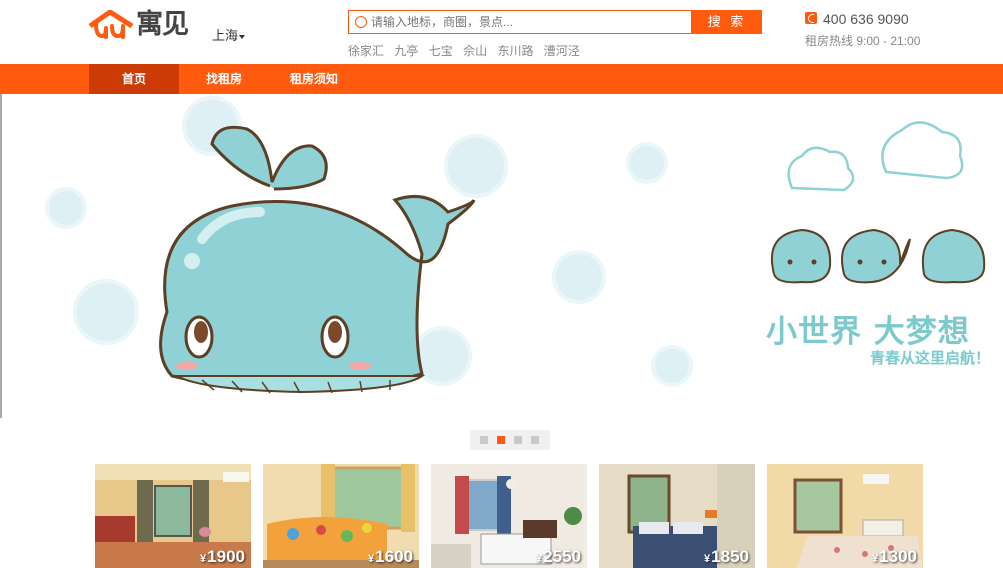  I want to click on site-logo: 寓见, so click(144, 26).